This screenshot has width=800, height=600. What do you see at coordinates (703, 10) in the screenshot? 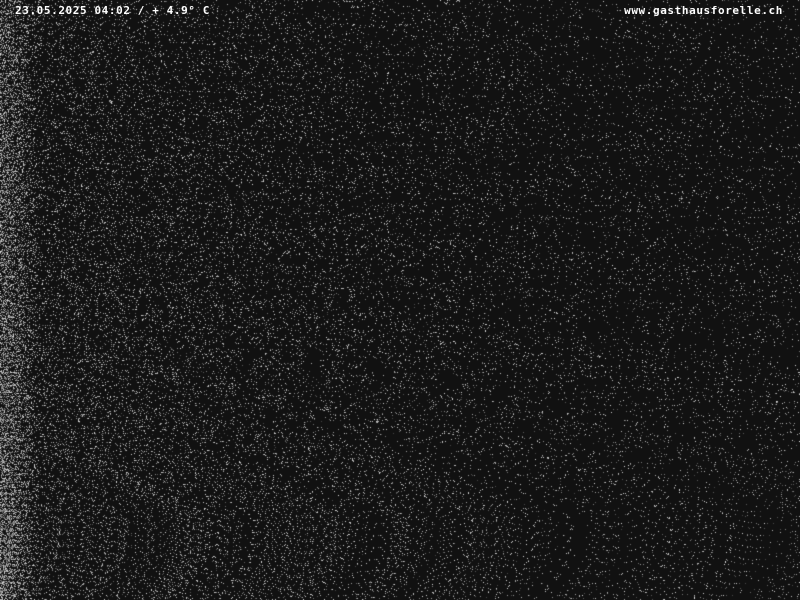
I see `website-watermark: www.gasthausforelle.ch` at bounding box center [703, 10].